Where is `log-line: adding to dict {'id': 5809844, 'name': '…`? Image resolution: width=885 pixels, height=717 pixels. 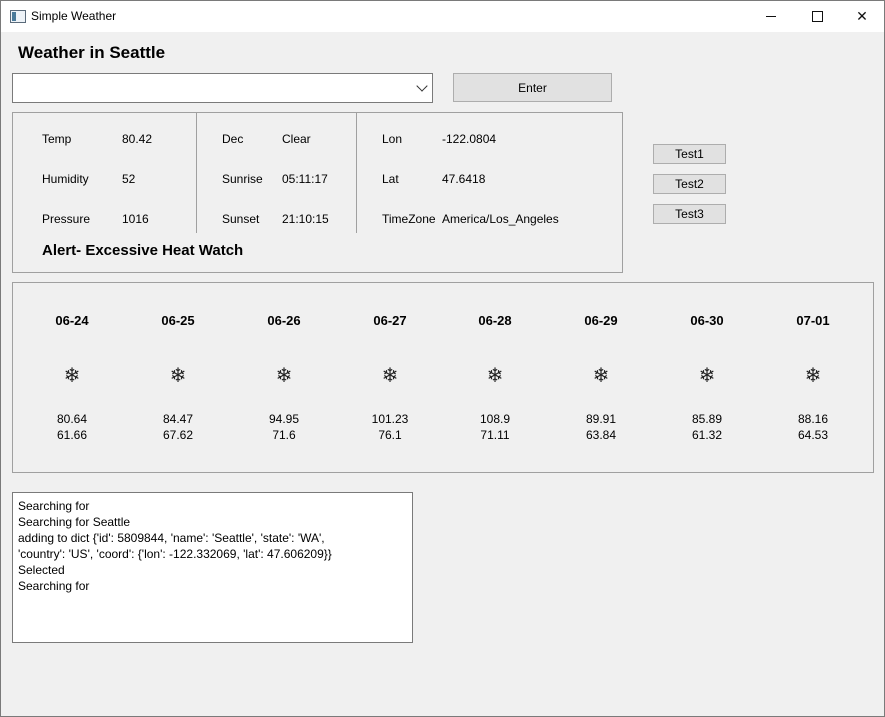 log-line: adding to dict {'id': 5809844, 'name': '… is located at coordinates (171, 538).